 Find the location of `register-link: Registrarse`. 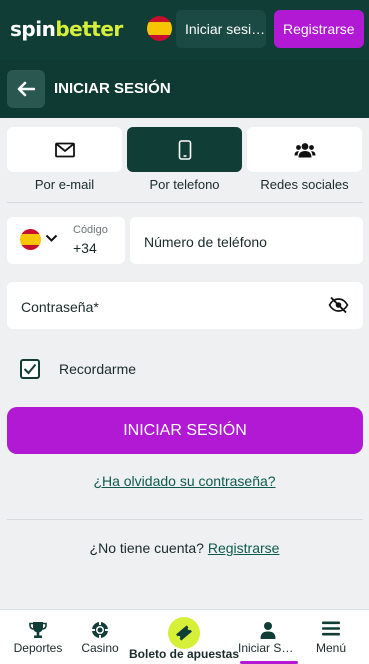

register-link: Registrarse is located at coordinates (244, 548).